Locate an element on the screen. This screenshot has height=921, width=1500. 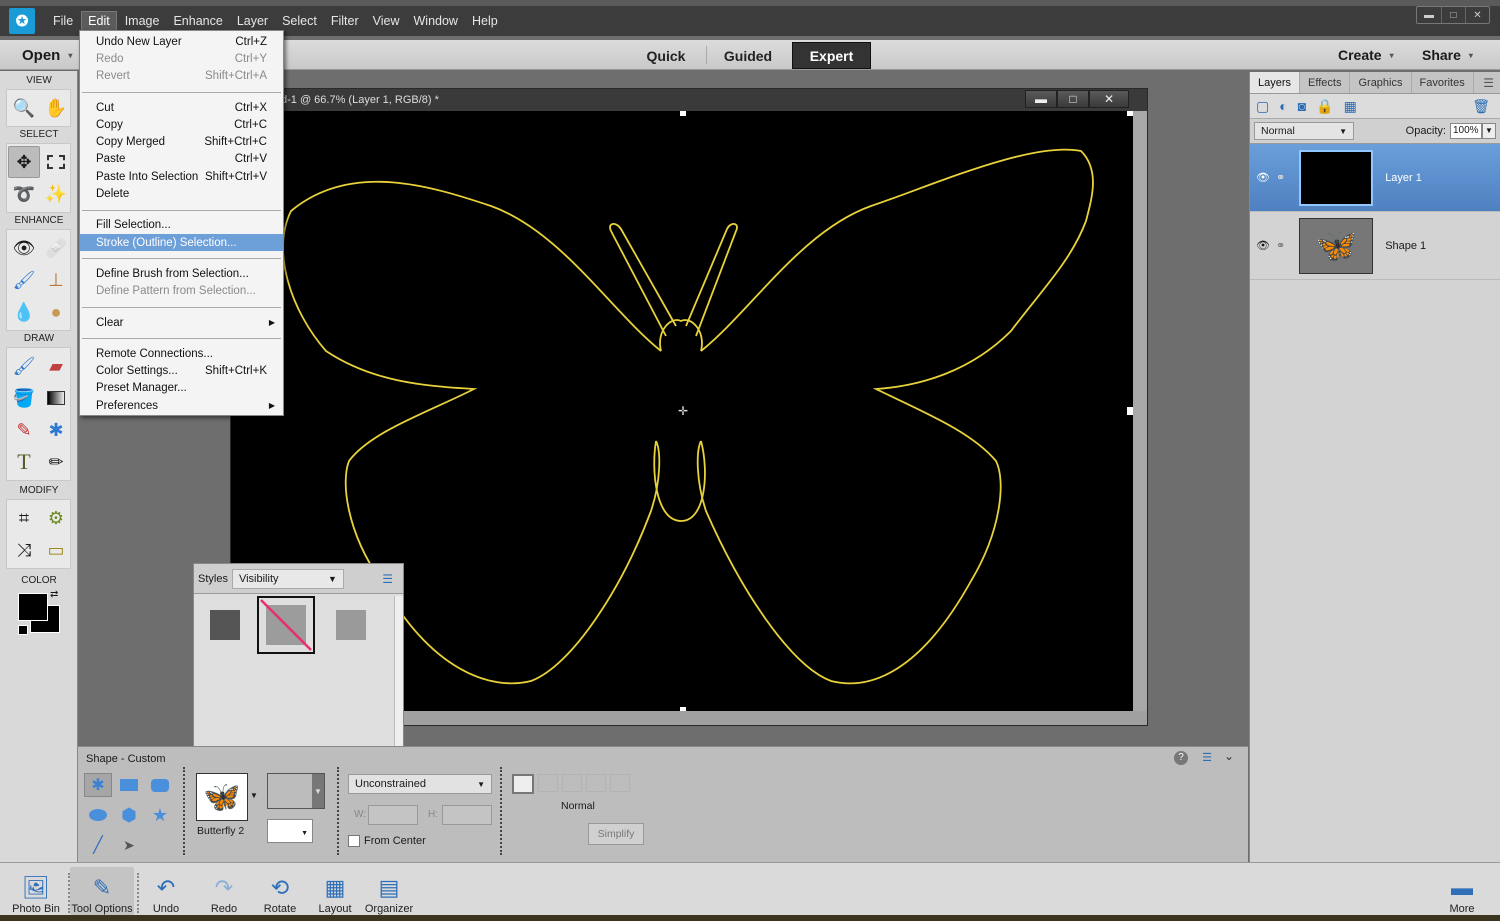
spot-healing-tool-icon: 🩹 is located at coordinates (56, 248).